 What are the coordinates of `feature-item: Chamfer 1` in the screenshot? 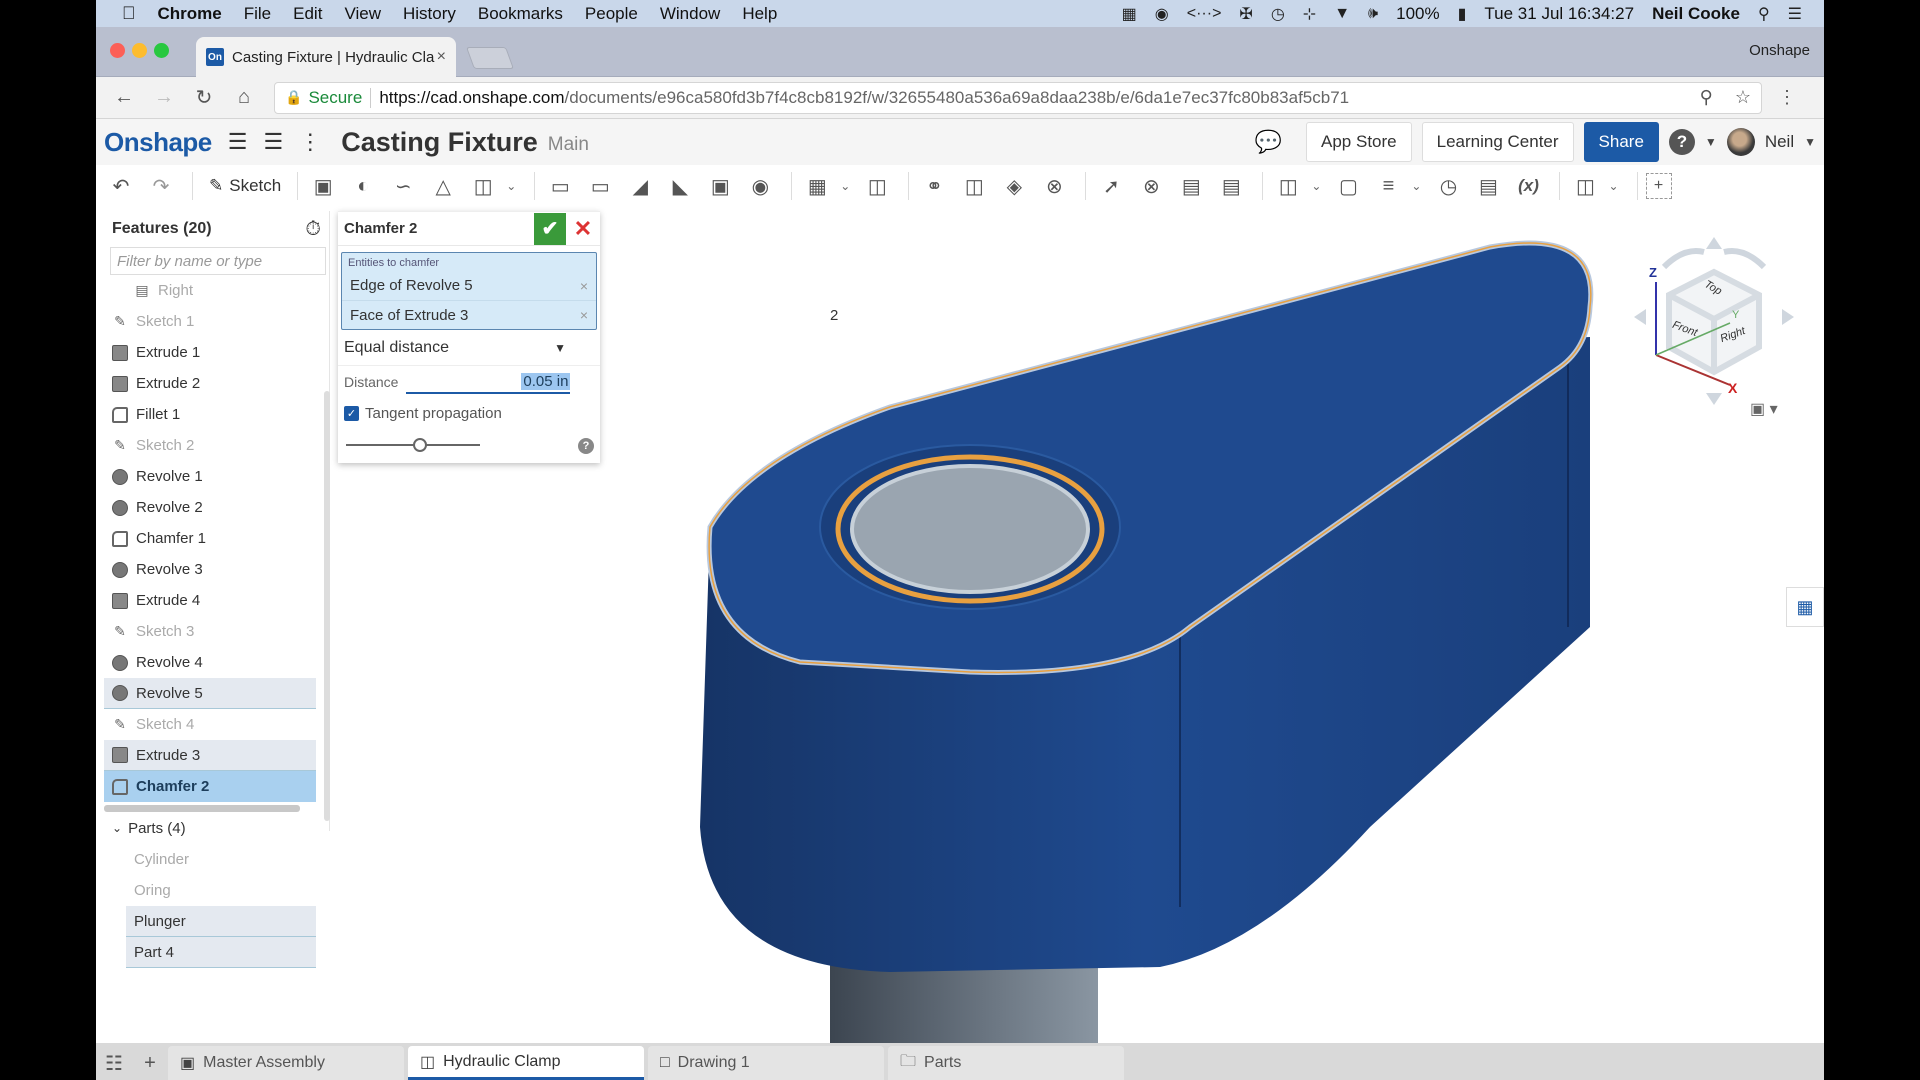 It's located at (210, 538).